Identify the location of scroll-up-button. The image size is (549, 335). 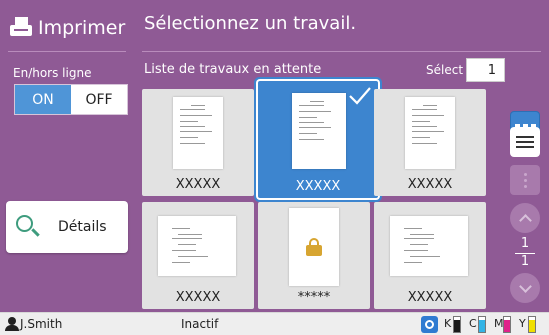
(525, 218).